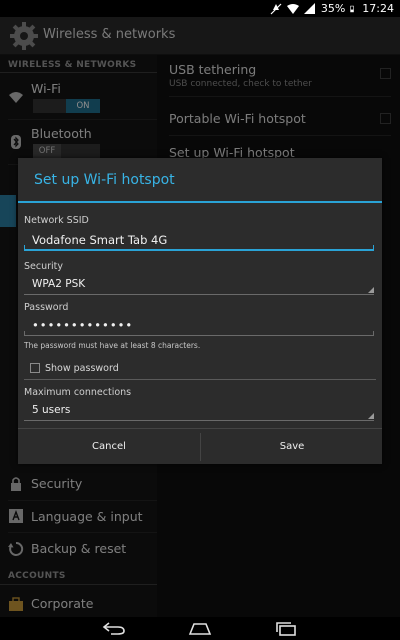 The height and width of the screenshot is (640, 400). I want to click on cell-signal-icon, so click(309, 8).